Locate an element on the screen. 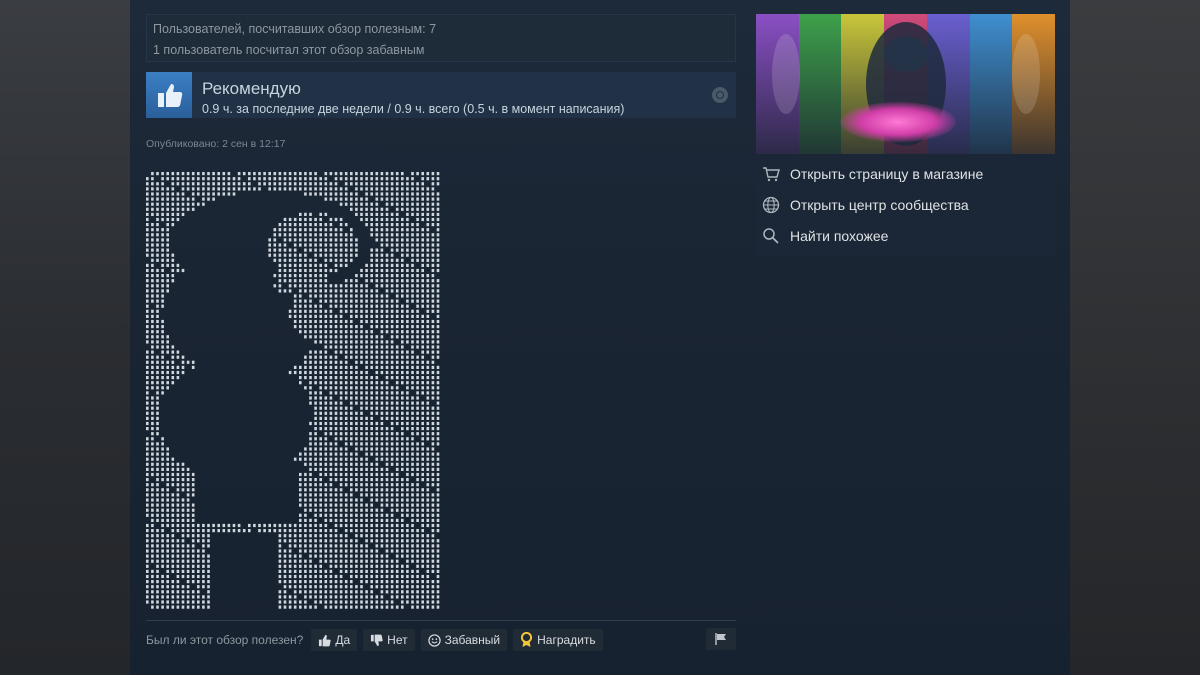 Image resolution: width=1200 pixels, height=675 pixels. award-button: Наградить is located at coordinates (558, 640).